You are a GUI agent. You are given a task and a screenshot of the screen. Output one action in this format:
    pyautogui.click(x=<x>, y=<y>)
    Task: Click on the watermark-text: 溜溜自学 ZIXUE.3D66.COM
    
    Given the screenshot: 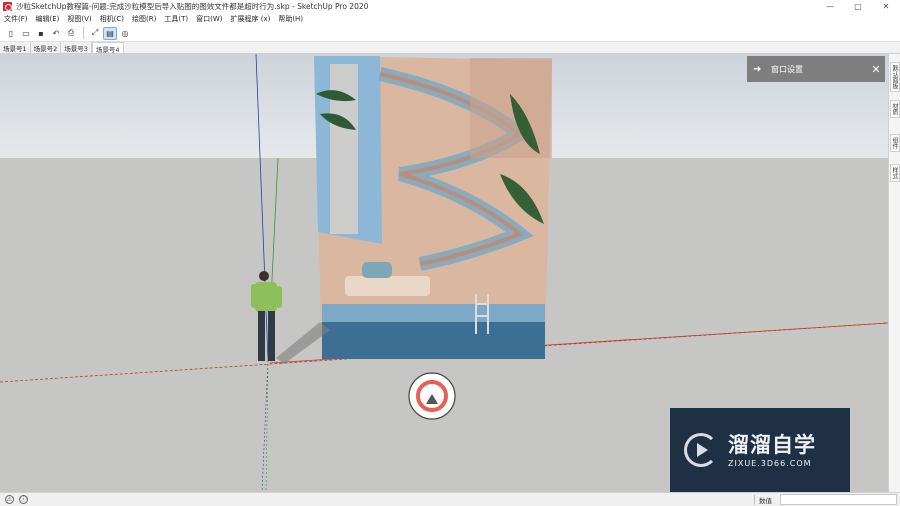 What is the action you would take?
    pyautogui.click(x=772, y=450)
    